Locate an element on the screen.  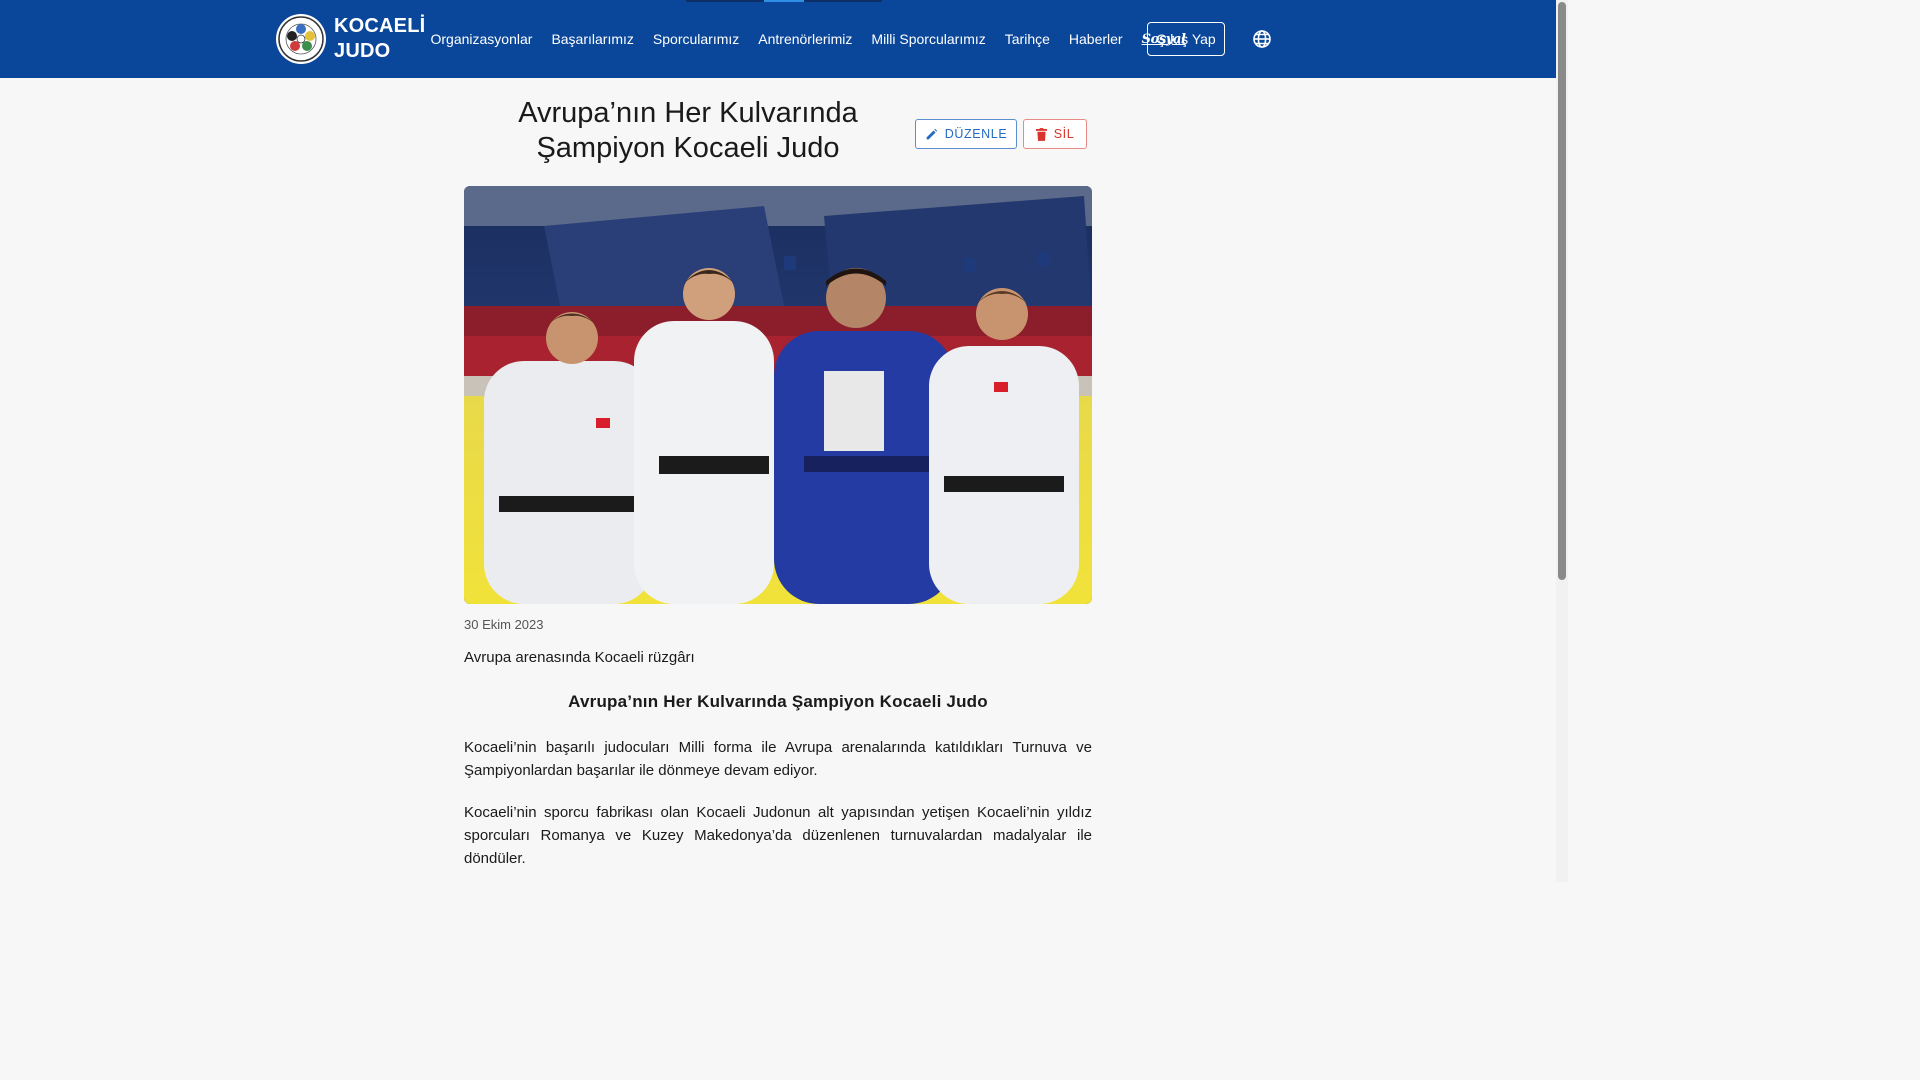
delete-button: SİL is located at coordinates (1055, 134).